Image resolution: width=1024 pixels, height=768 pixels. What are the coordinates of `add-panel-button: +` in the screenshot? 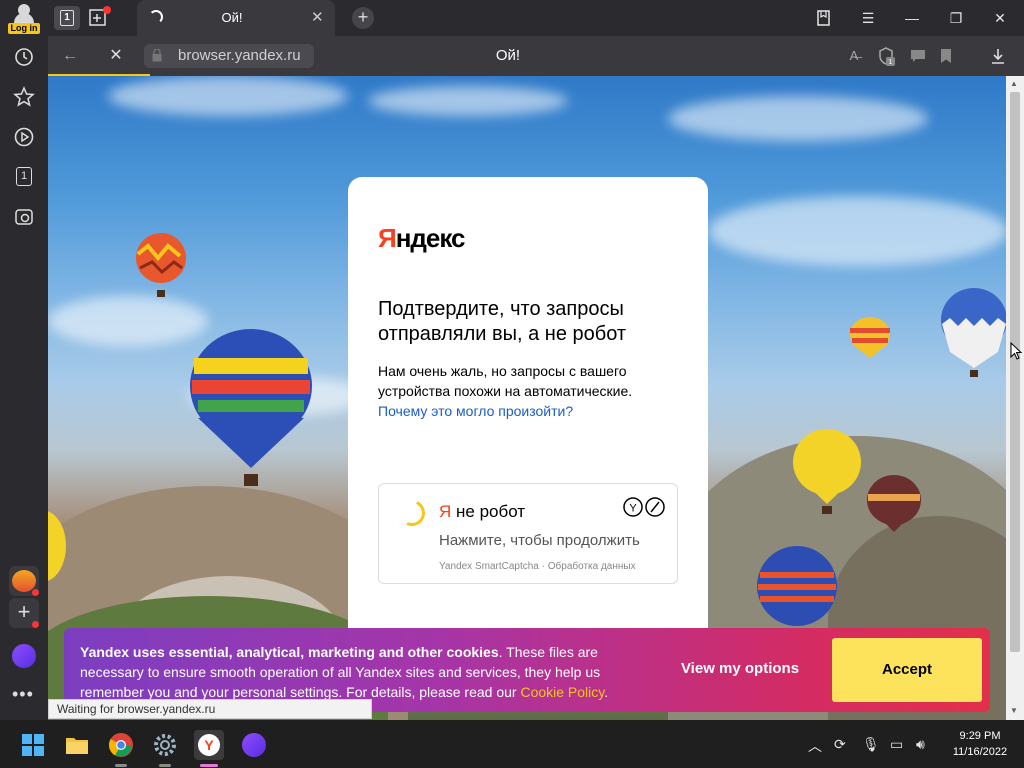 It's located at (24, 613).